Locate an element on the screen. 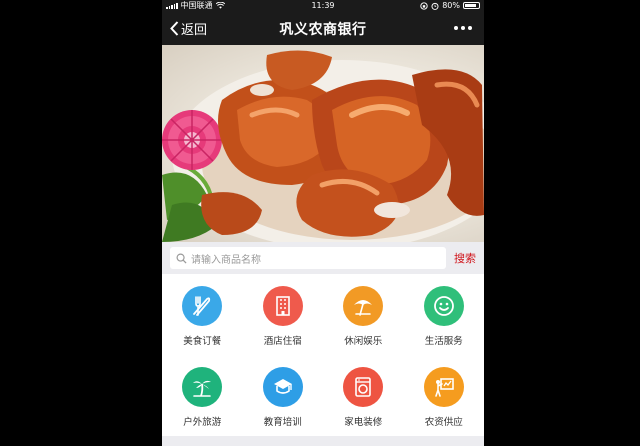  search-bar: 请输入商品名称 搜索 is located at coordinates (323, 258).